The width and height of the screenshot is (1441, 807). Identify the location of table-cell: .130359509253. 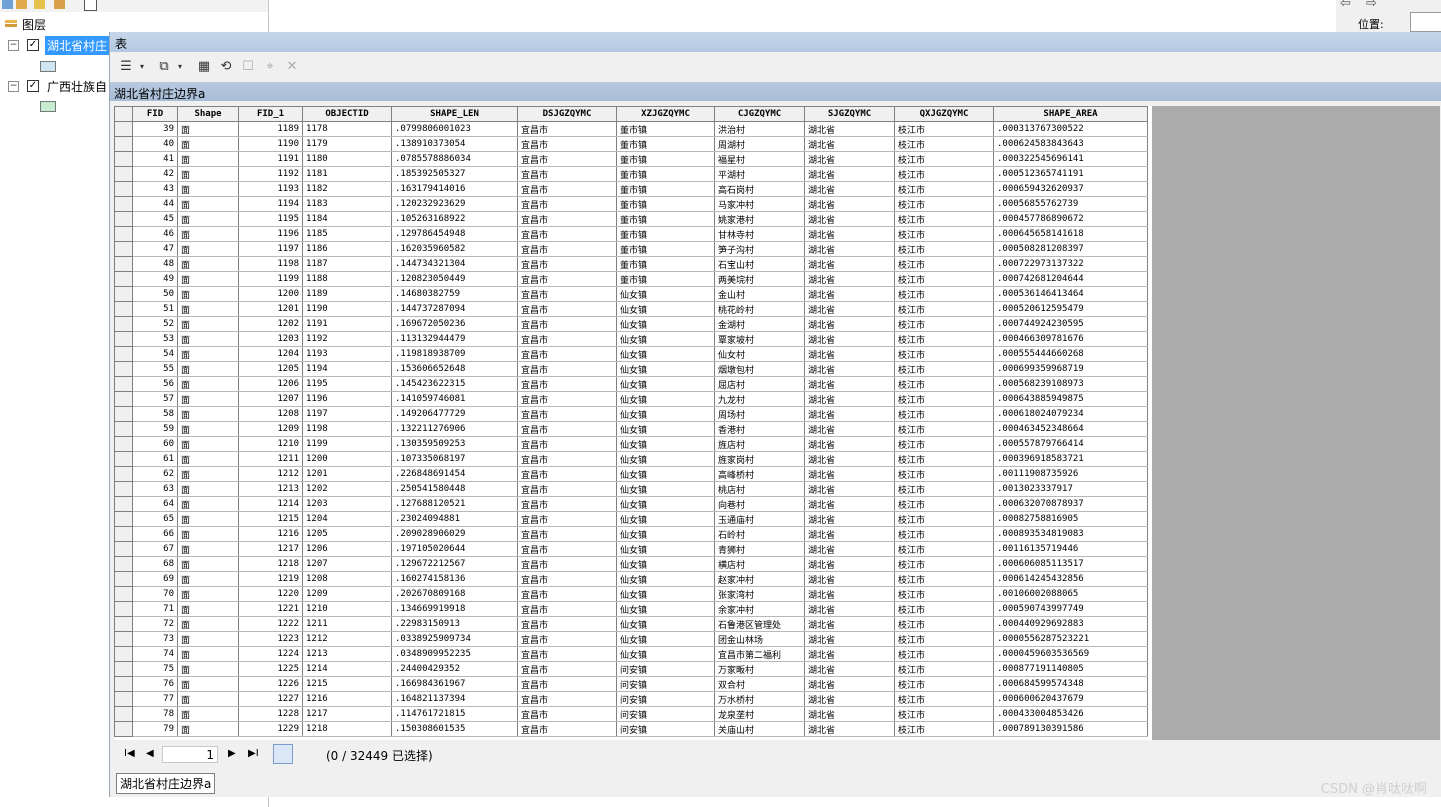
(454, 444).